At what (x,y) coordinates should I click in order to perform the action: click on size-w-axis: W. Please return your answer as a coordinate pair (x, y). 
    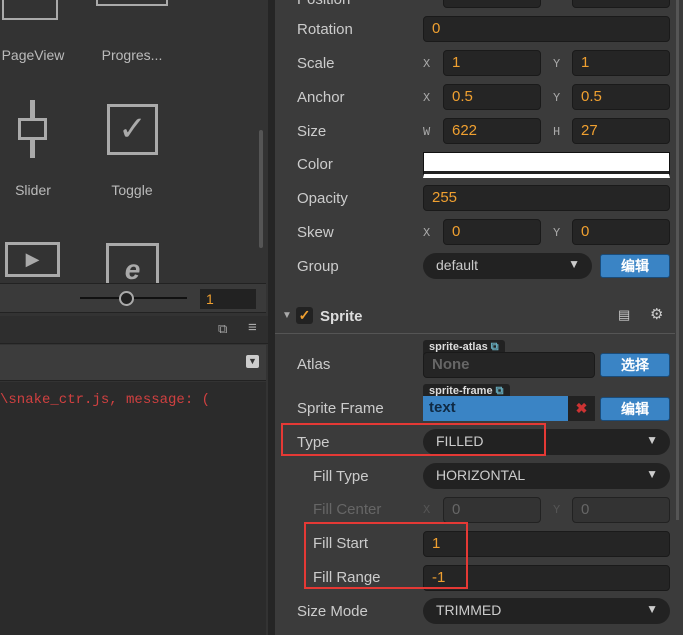
    Looking at the image, I should click on (427, 132).